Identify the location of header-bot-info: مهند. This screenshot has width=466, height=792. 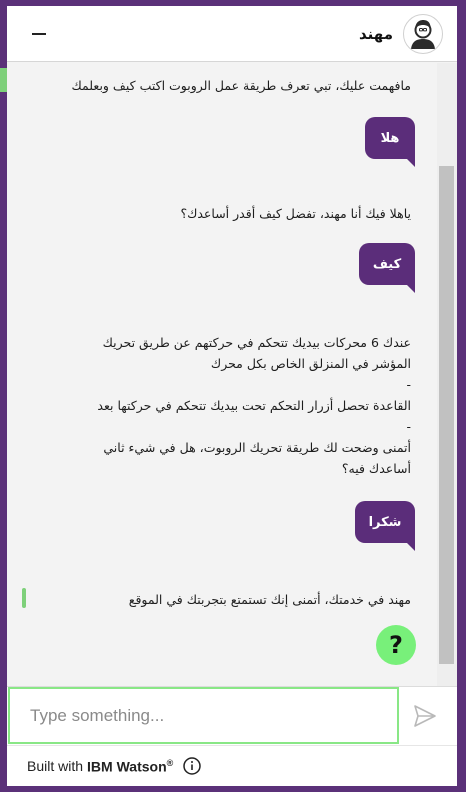
(401, 33).